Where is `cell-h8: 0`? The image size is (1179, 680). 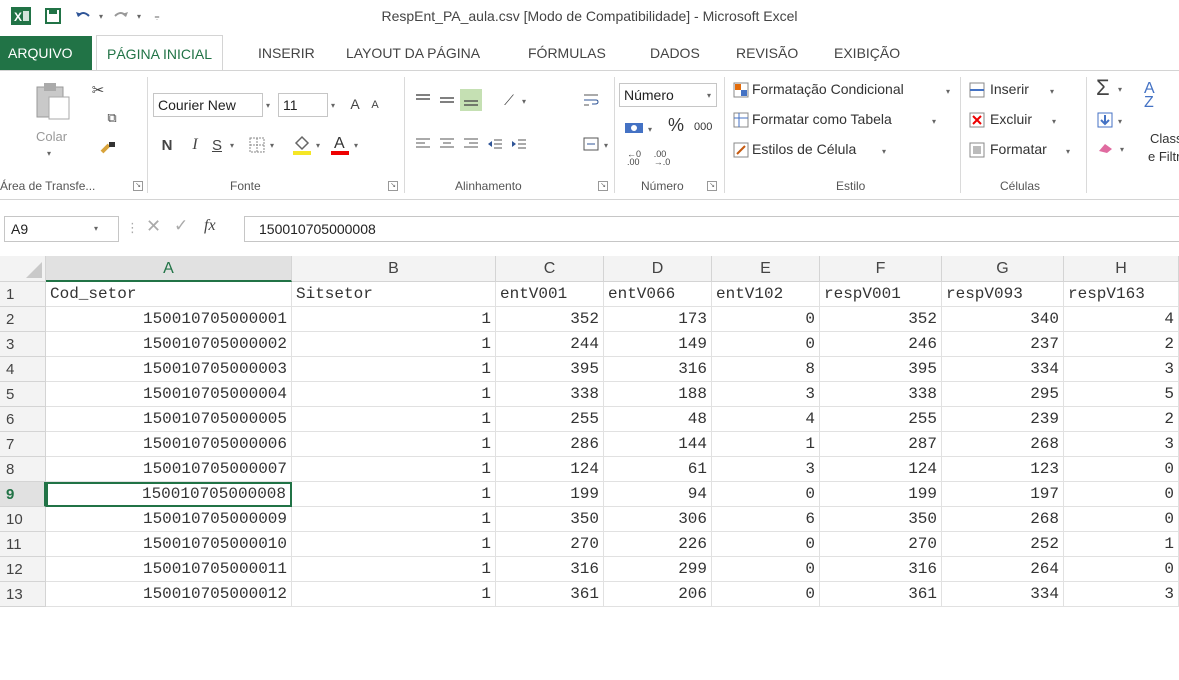 cell-h8: 0 is located at coordinates (1121, 469).